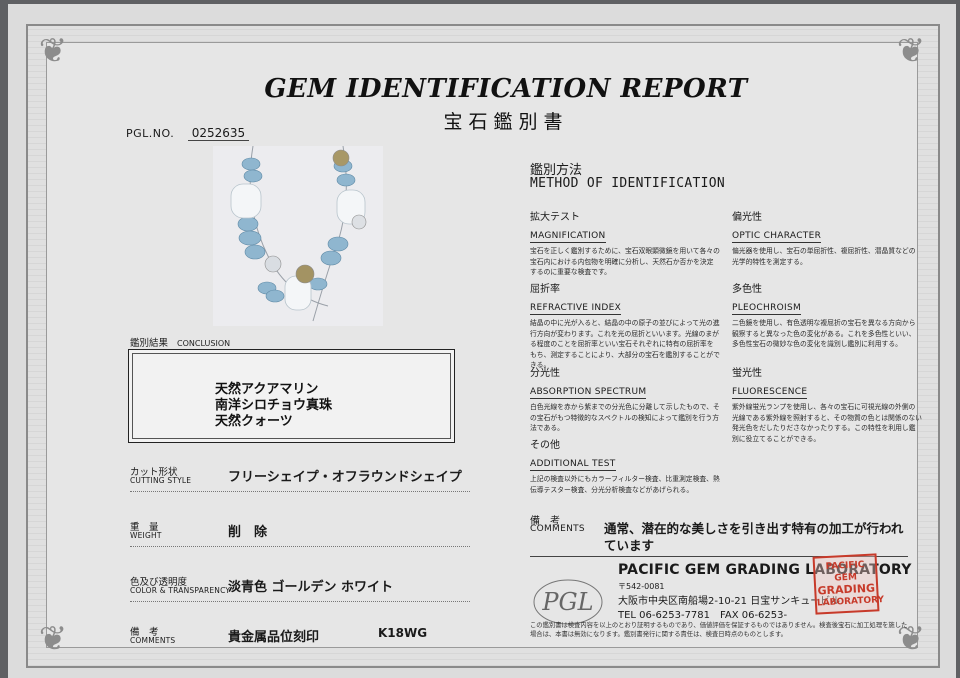 The height and width of the screenshot is (678, 960). I want to click on report-title: GEM IDENTIFICATION REPORT, so click(506, 89).